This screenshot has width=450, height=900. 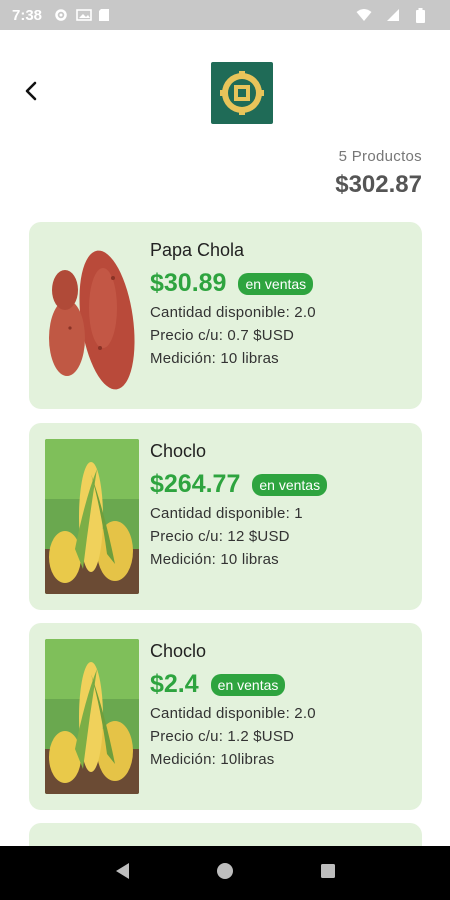 I want to click on unit-price: Precio c/u: 0.7 $USD, so click(x=222, y=335).